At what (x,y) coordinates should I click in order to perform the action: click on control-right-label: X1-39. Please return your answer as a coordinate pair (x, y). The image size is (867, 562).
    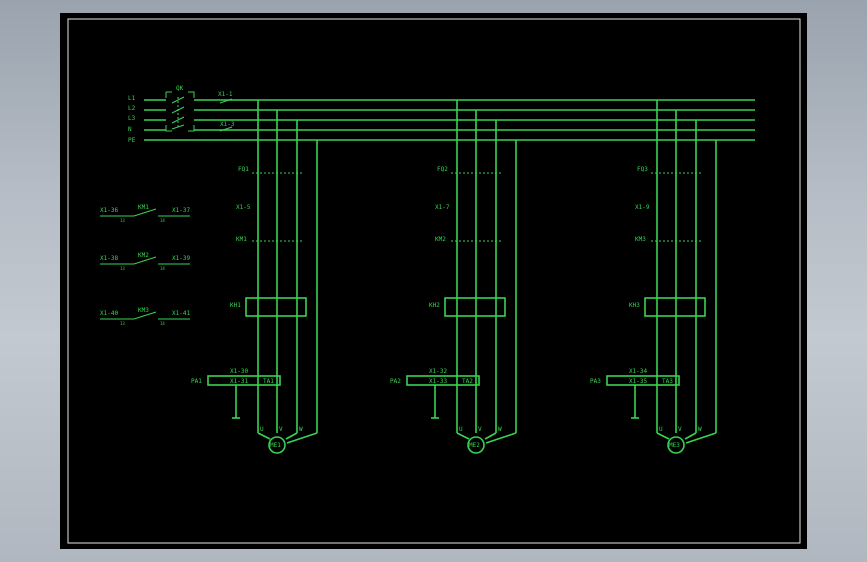
    Looking at the image, I should click on (181, 258).